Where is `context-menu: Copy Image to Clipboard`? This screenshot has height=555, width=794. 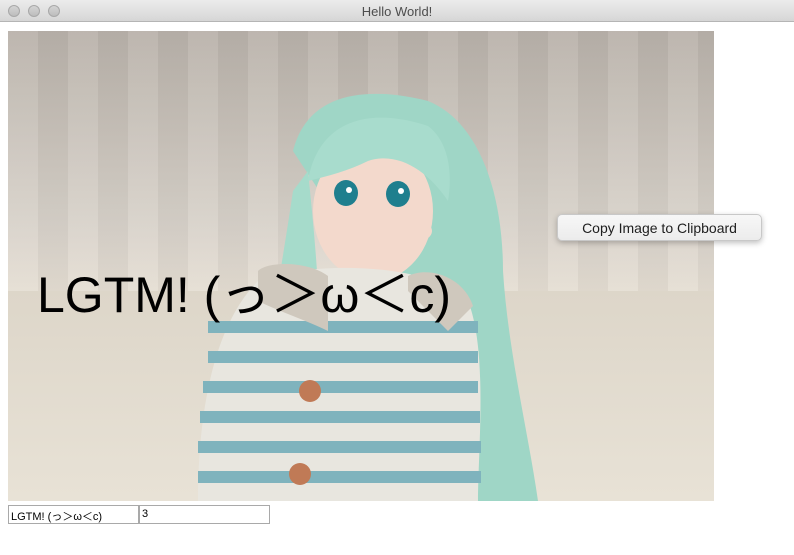 context-menu: Copy Image to Clipboard is located at coordinates (659, 227).